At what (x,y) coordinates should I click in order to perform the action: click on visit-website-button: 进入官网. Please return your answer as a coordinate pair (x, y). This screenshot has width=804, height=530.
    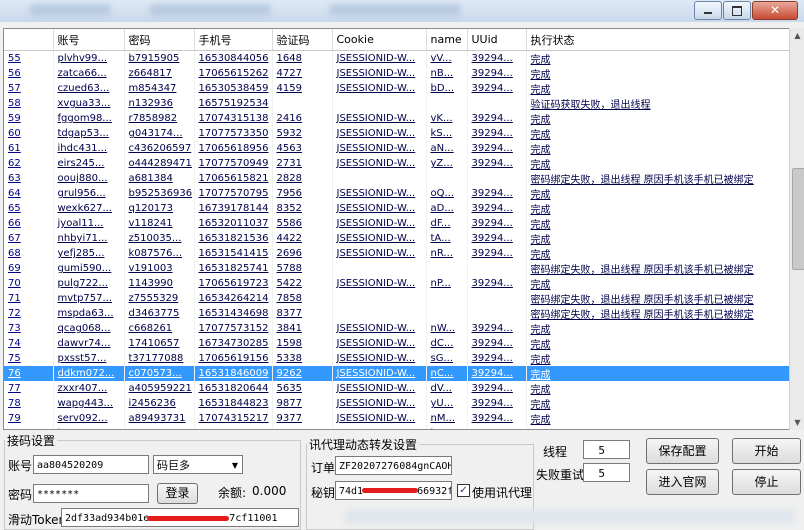
    Looking at the image, I should click on (682, 482).